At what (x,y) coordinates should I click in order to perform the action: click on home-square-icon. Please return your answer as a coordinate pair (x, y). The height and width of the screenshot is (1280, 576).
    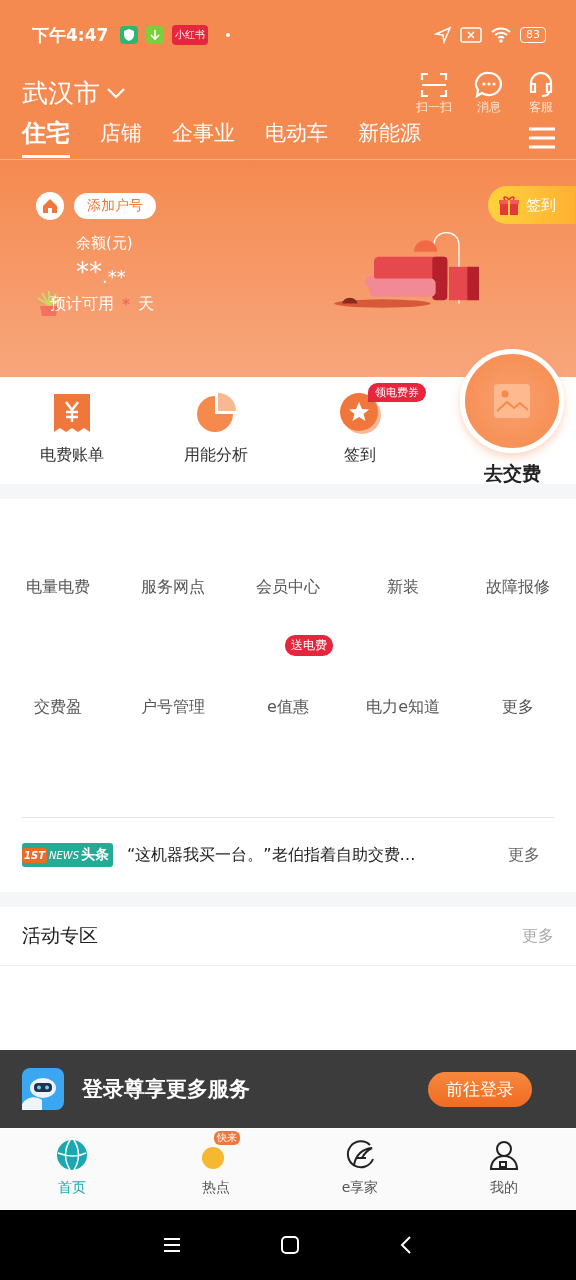
    Looking at the image, I should click on (290, 1245).